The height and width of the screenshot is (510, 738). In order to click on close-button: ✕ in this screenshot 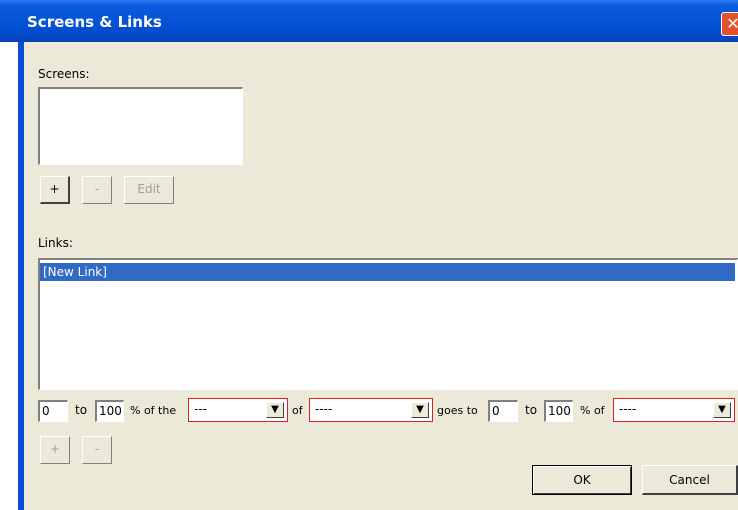, I will do `click(729, 24)`.